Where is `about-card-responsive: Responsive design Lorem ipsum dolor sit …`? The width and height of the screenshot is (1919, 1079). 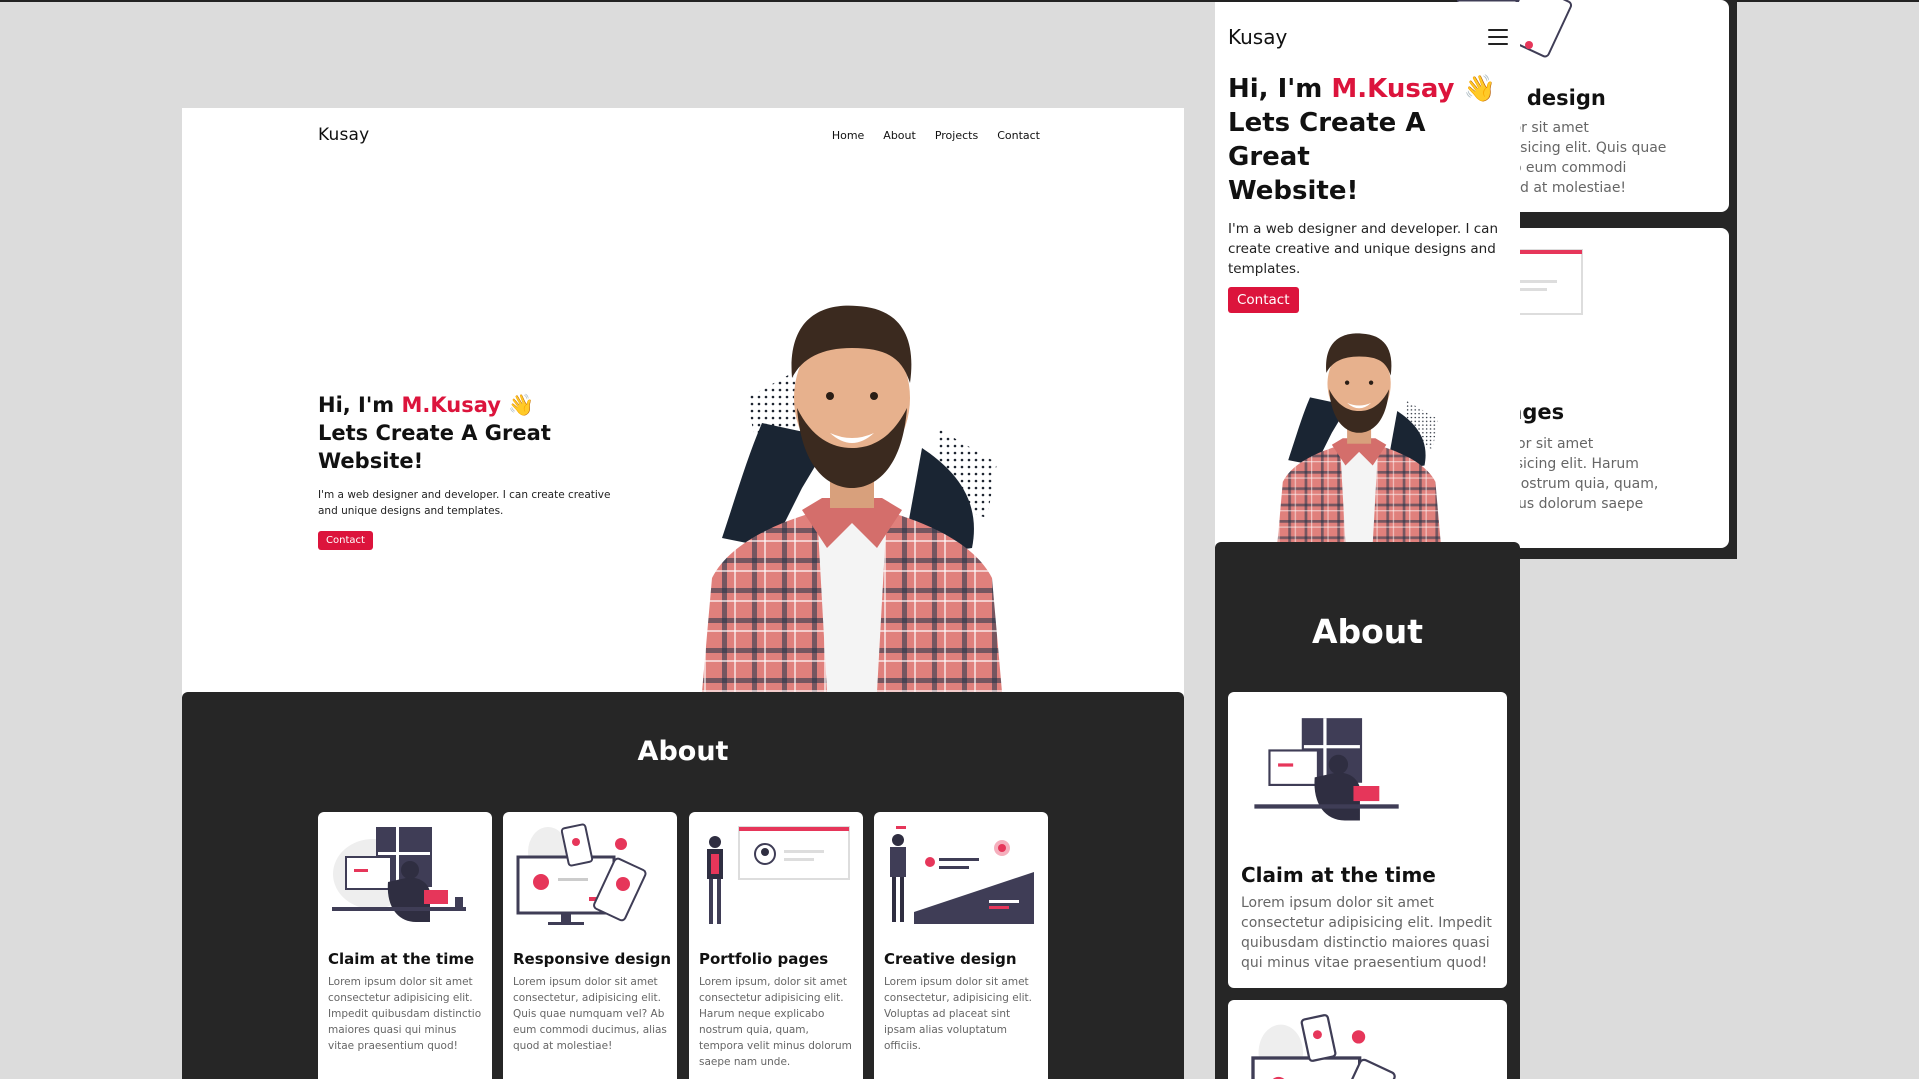
about-card-responsive: Responsive design Lorem ipsum dolor sit … is located at coordinates (590, 945).